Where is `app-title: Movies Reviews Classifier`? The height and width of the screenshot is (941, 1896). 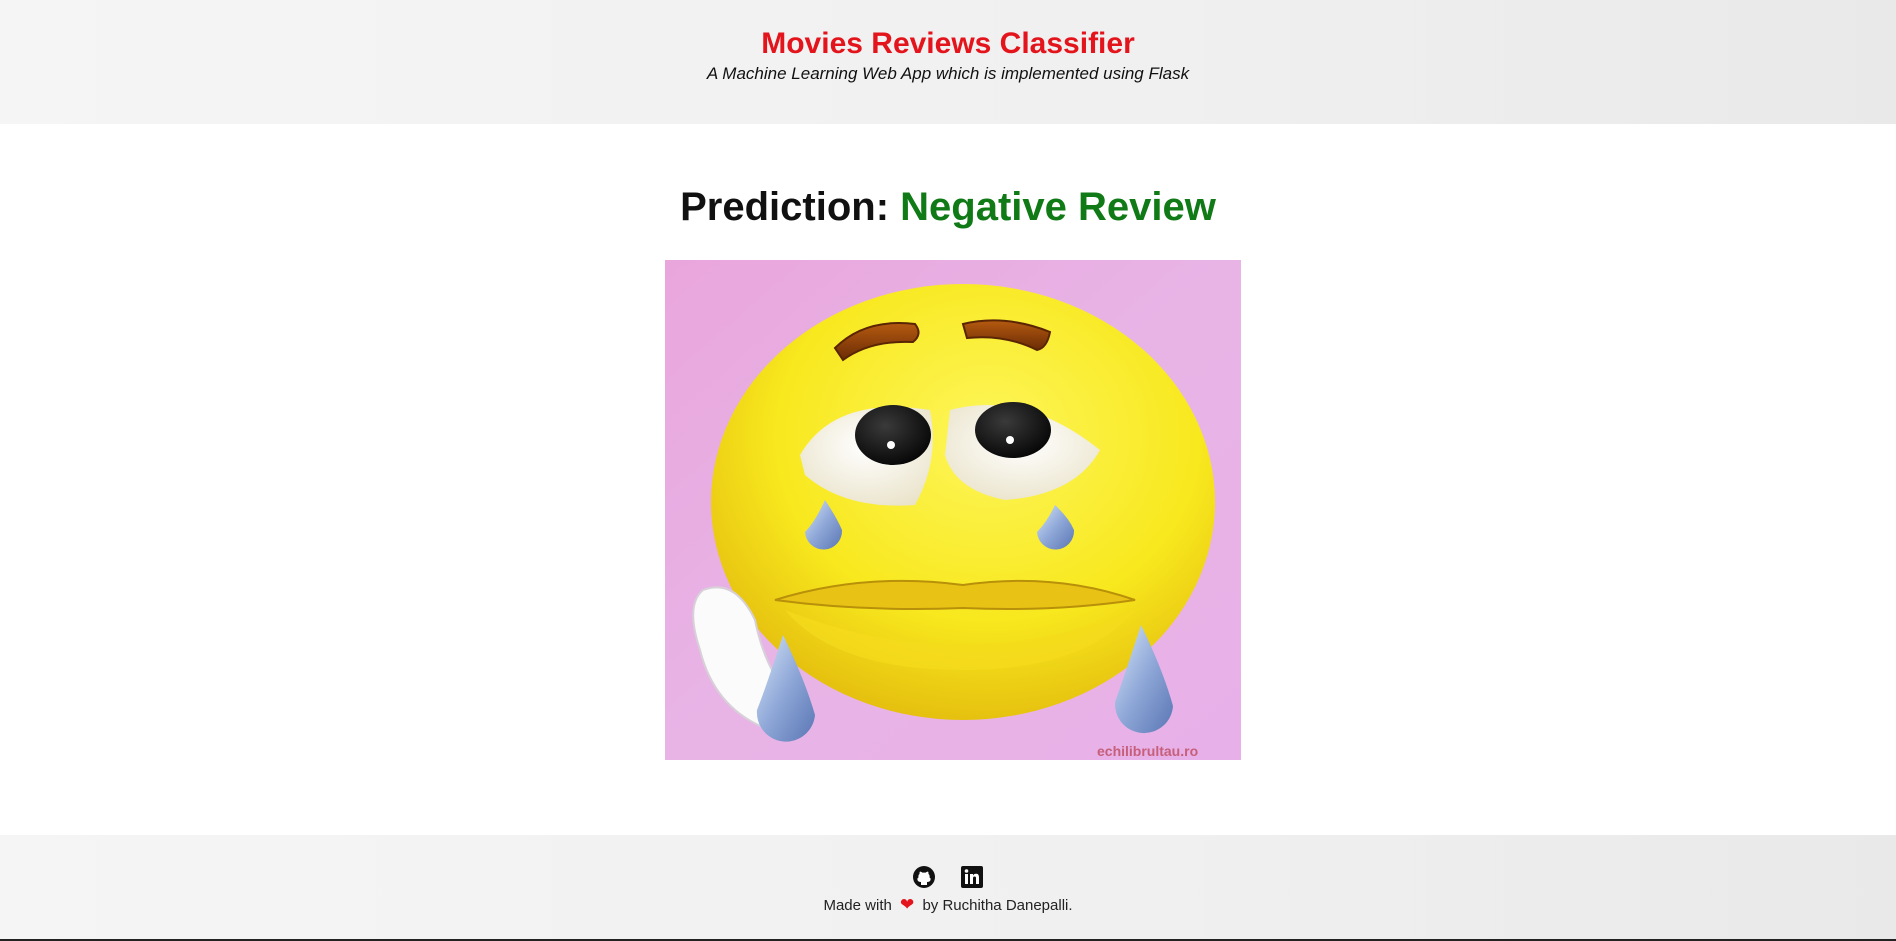
app-title: Movies Reviews Classifier is located at coordinates (948, 43).